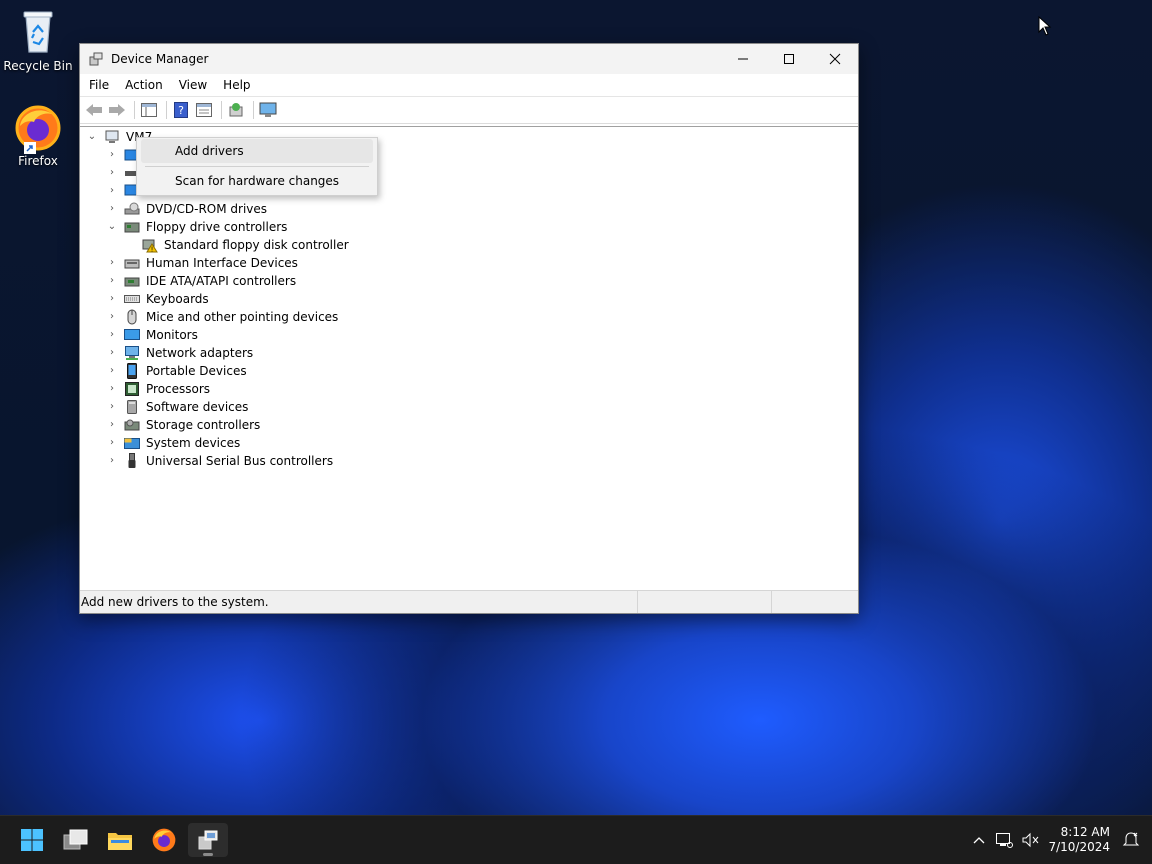 Image resolution: width=1152 pixels, height=864 pixels. Describe the element at coordinates (38, 40) in the screenshot. I see `desktop-icon-recycle-bin: Recycle Bin` at that location.